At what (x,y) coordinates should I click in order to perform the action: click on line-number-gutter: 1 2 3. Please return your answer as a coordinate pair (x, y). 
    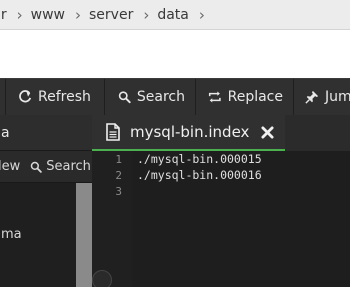
    Looking at the image, I should click on (112, 219).